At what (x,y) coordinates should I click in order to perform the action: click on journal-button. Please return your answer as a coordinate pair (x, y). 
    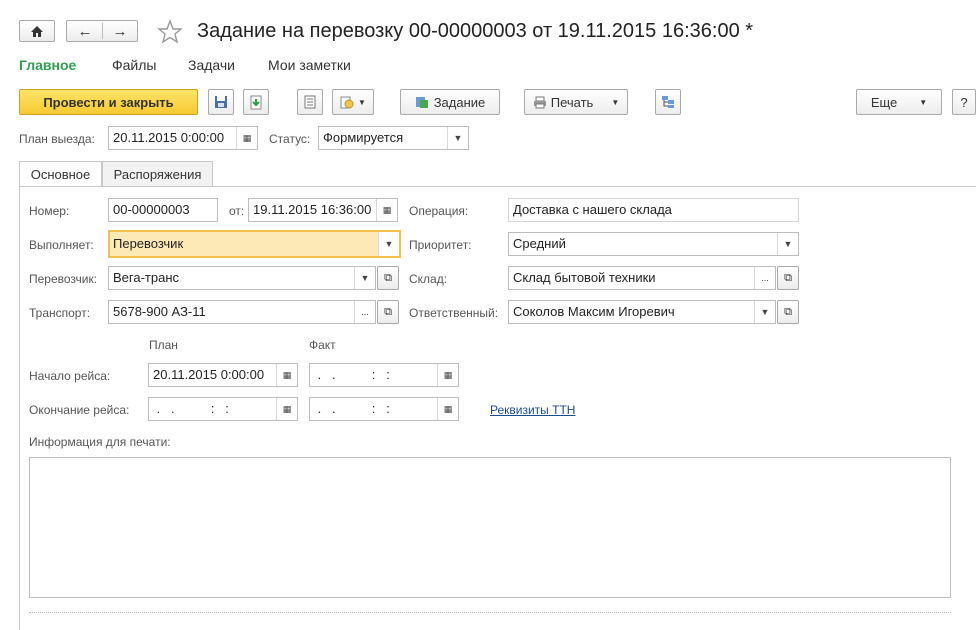
    Looking at the image, I should click on (310, 102).